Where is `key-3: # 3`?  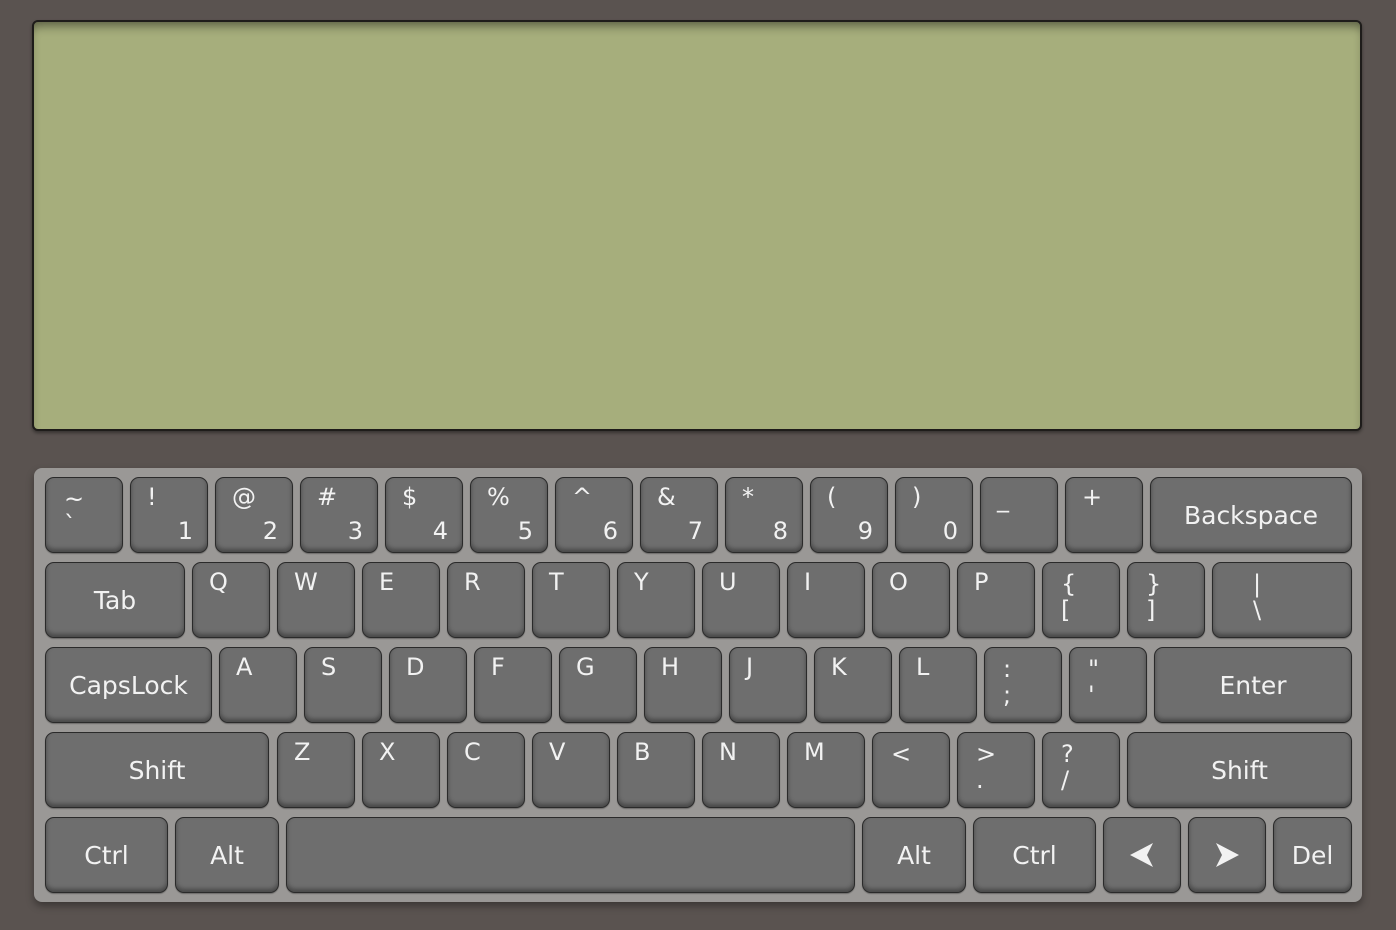 key-3: # 3 is located at coordinates (339, 515).